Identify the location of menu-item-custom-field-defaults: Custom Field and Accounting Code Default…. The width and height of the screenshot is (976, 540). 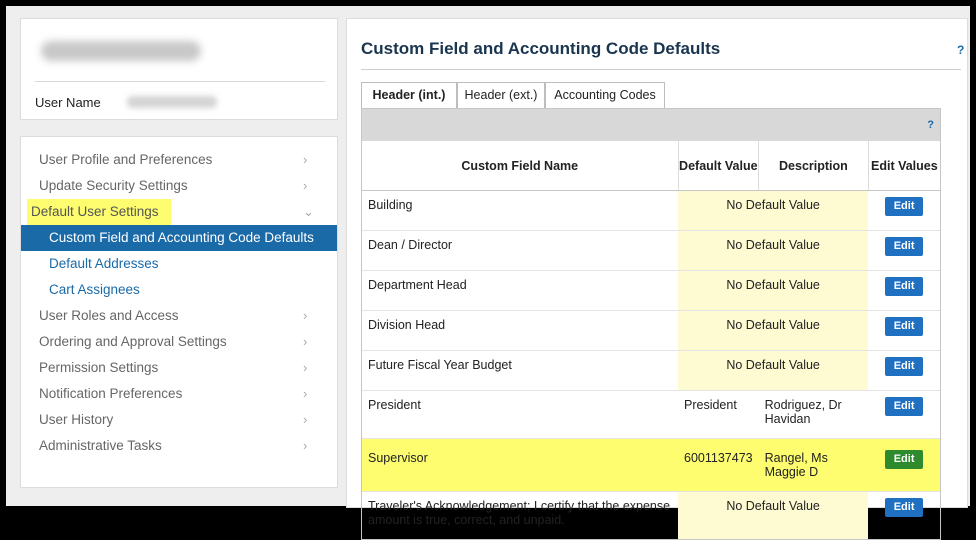
(179, 238).